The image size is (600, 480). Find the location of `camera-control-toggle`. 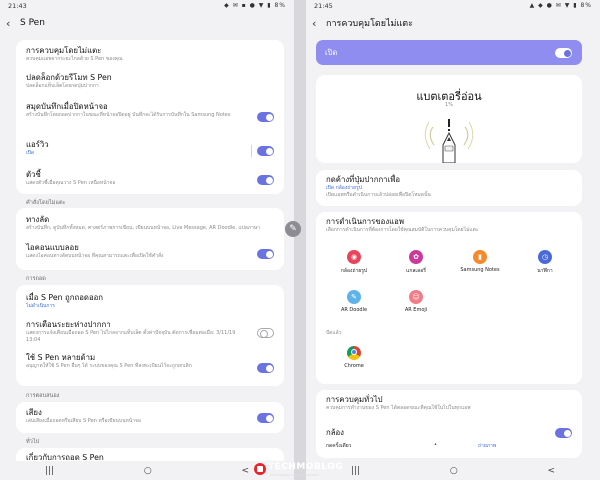

camera-control-toggle is located at coordinates (563, 433).